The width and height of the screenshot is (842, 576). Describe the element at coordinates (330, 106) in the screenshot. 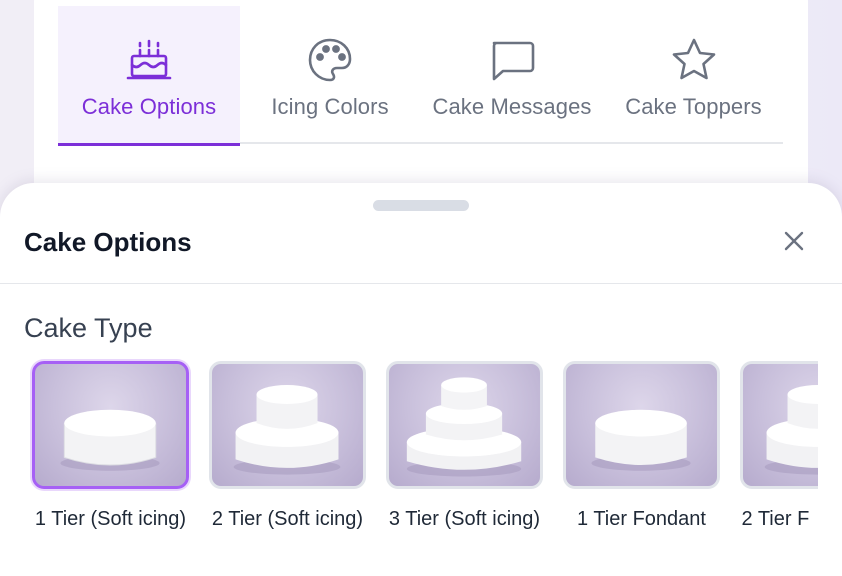

I see `tab-label: Icing Colors` at that location.